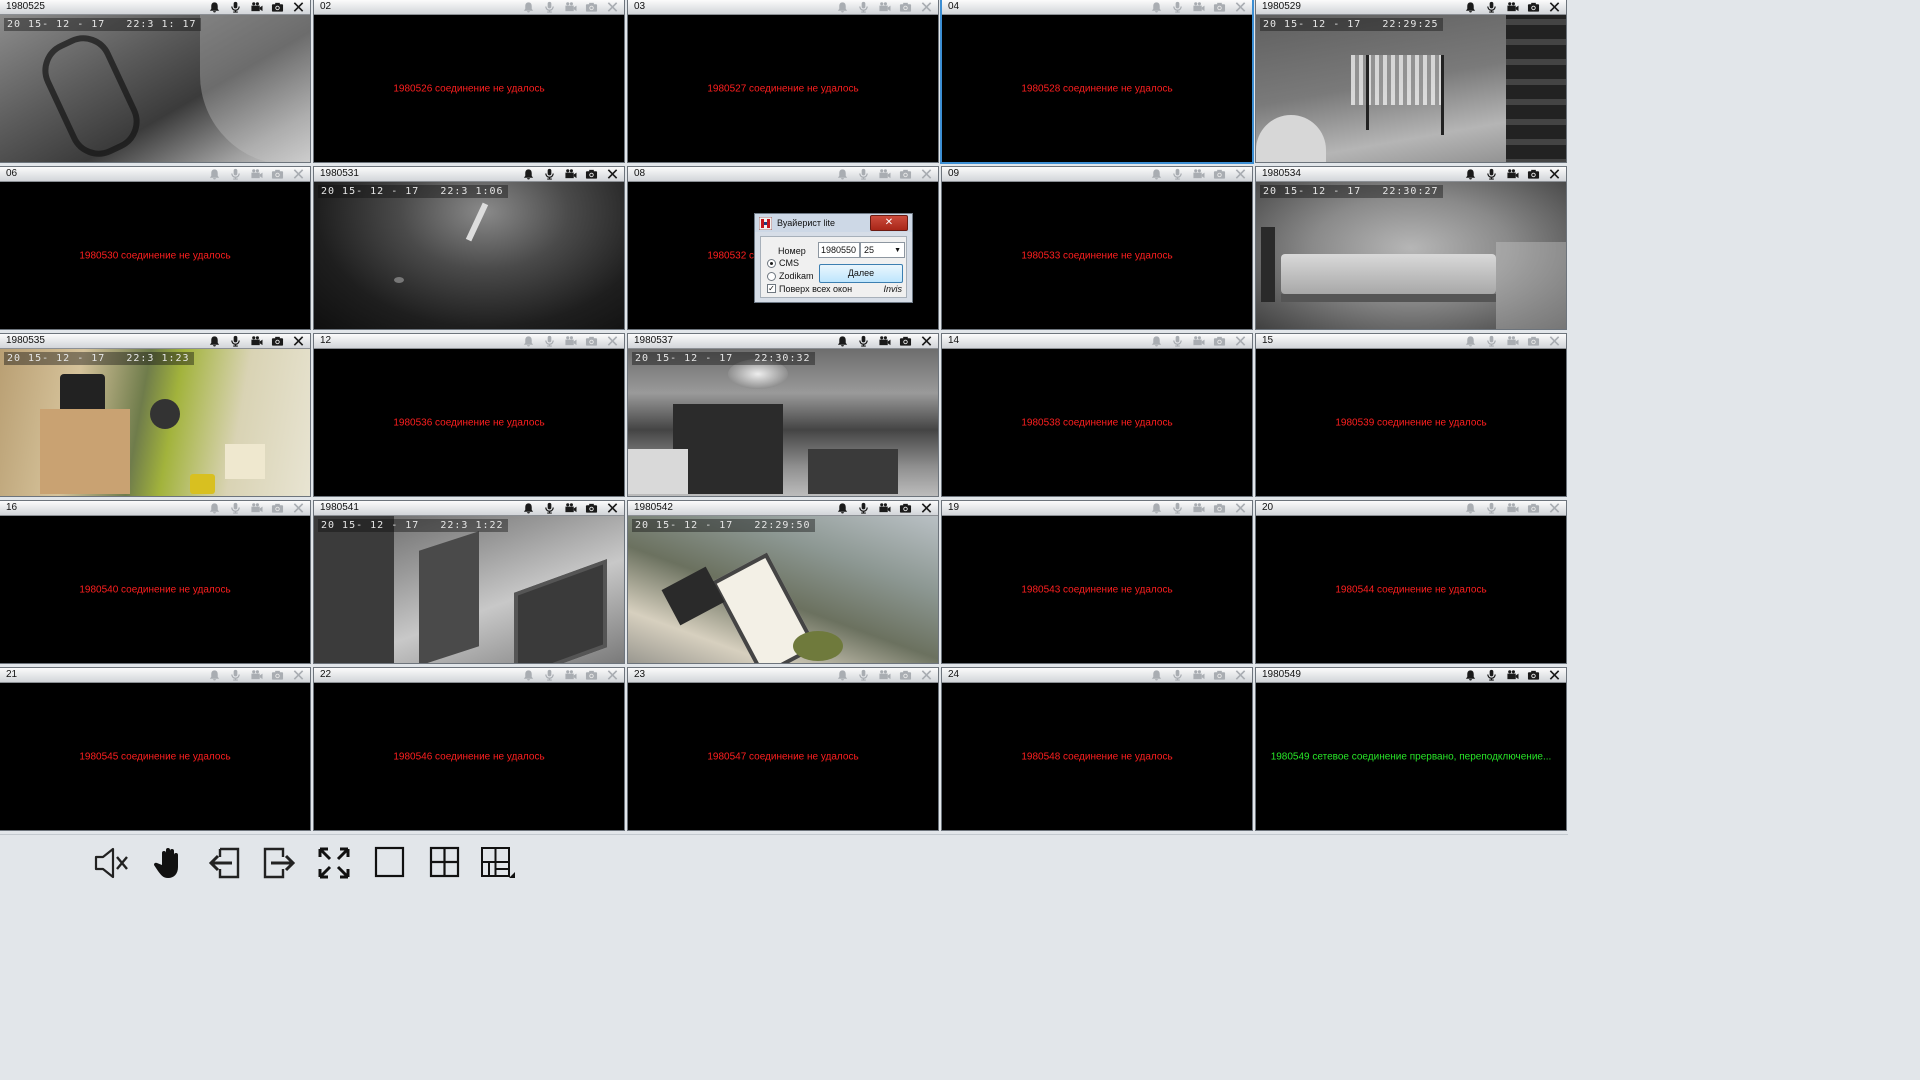  What do you see at coordinates (469, 81) in the screenshot?
I see `camera-tile: 02 1980526 соединение не удалось` at bounding box center [469, 81].